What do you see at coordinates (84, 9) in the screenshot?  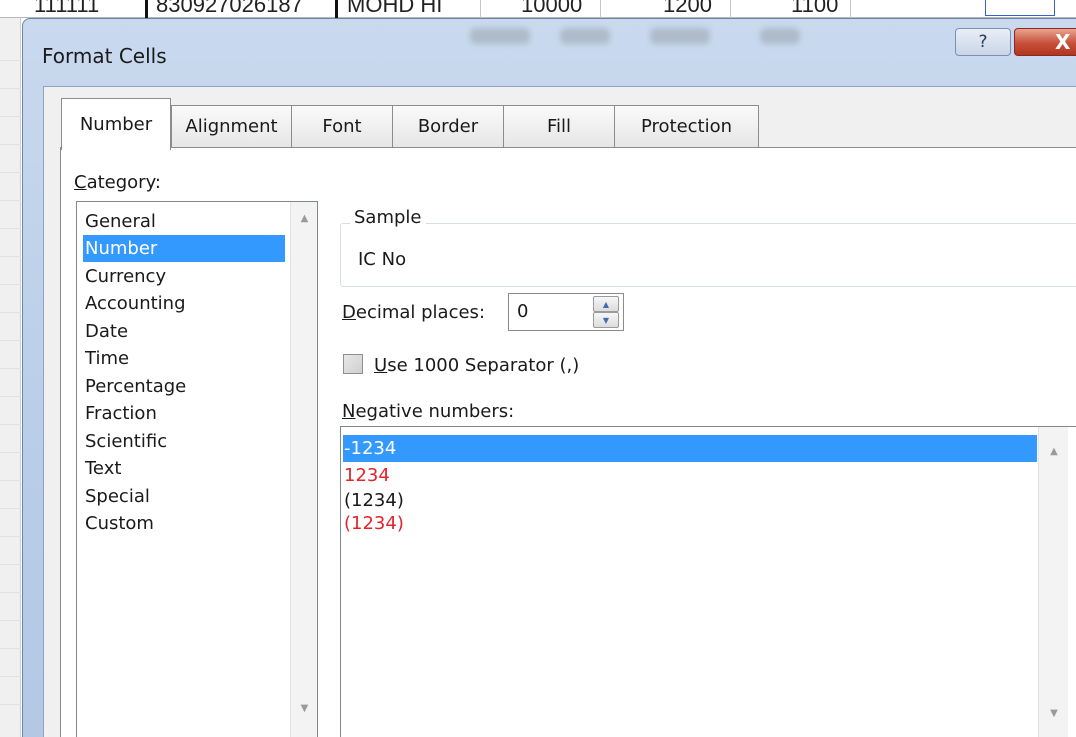 I see `sheet-cell: 111111` at bounding box center [84, 9].